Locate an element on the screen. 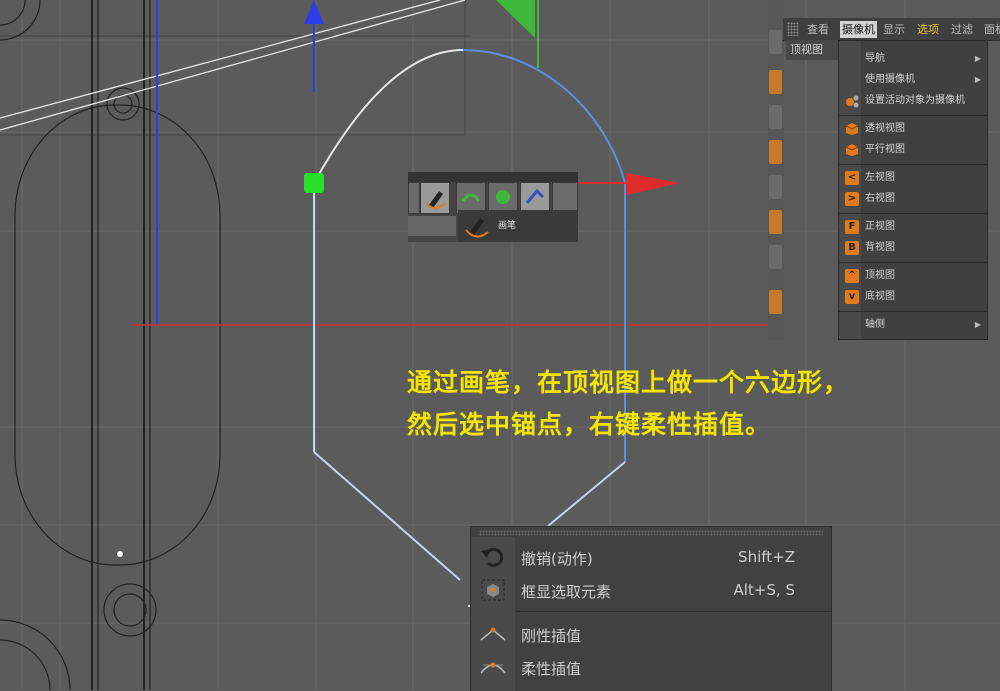 Image resolution: width=1000 pixels, height=691 pixels. tab-display: 显示 is located at coordinates (894, 29).